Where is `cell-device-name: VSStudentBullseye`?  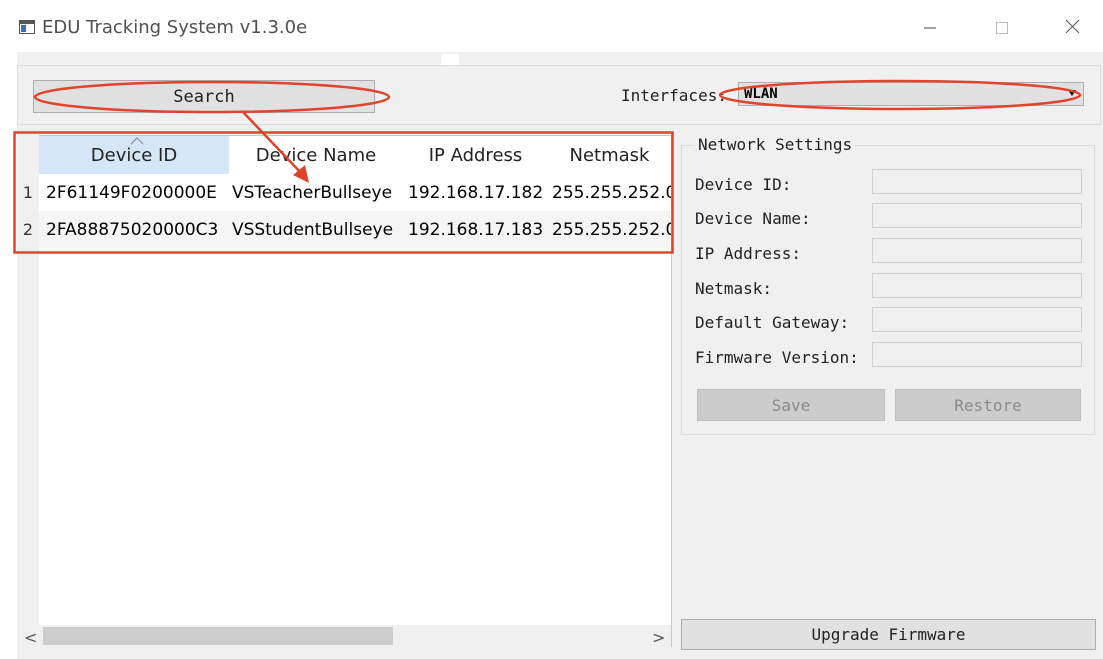 cell-device-name: VSStudentBullseye is located at coordinates (317, 229).